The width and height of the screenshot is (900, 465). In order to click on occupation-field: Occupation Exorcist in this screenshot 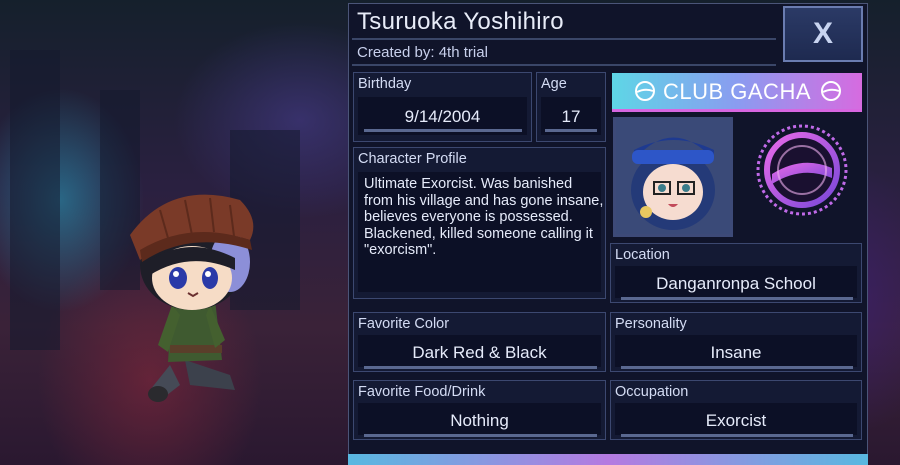, I will do `click(736, 410)`.